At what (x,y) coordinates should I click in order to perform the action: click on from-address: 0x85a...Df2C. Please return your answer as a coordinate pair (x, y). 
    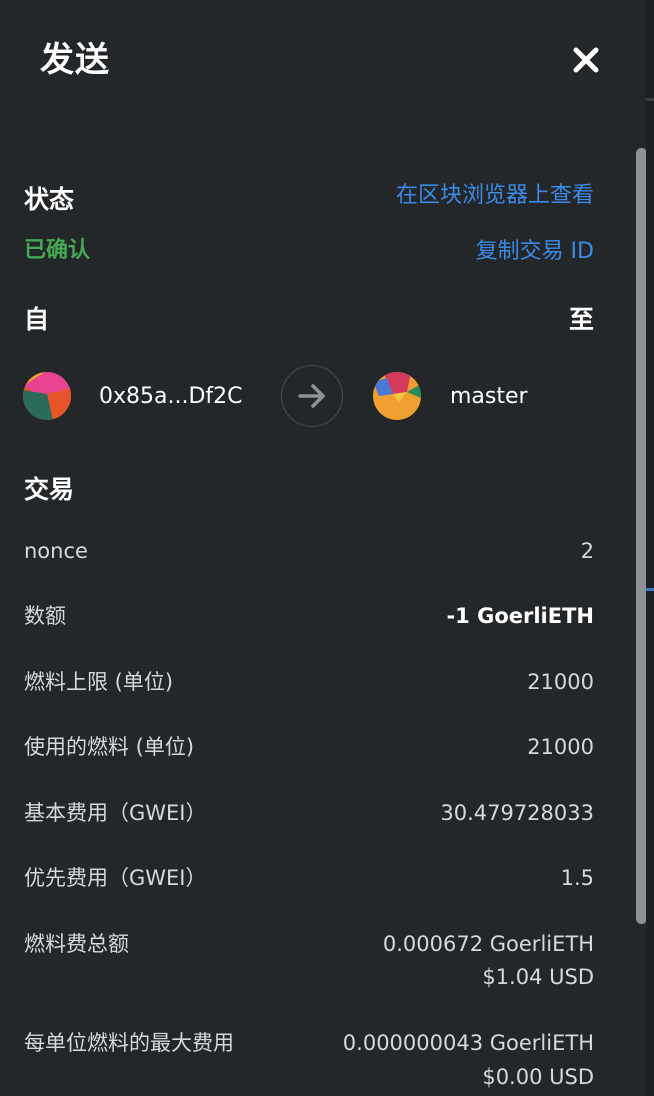
    Looking at the image, I should click on (171, 397).